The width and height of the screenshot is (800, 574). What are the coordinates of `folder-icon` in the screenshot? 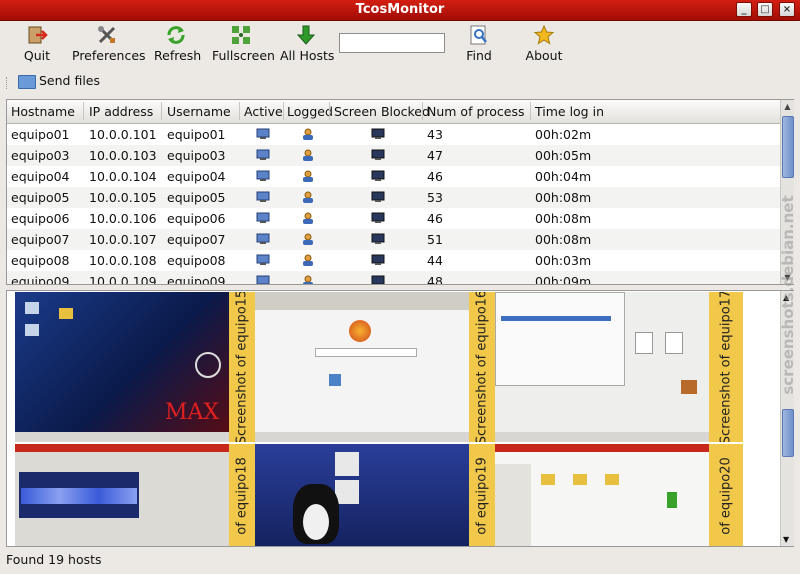 It's located at (27, 81).